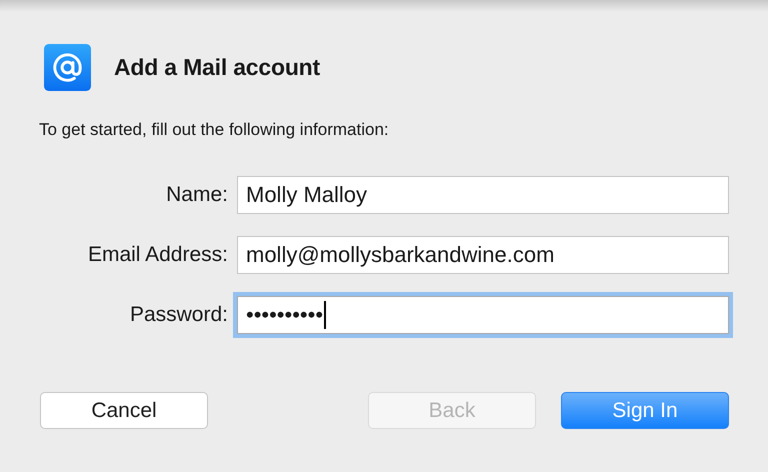  I want to click on field-label: Password:, so click(178, 315).